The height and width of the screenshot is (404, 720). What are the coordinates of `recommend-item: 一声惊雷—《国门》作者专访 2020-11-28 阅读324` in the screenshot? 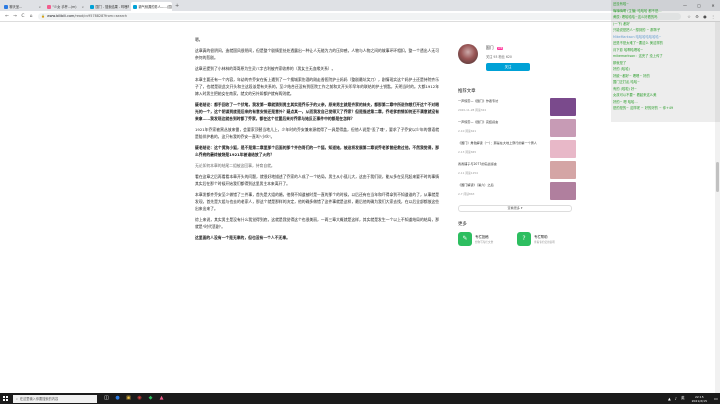 It's located at (518, 108).